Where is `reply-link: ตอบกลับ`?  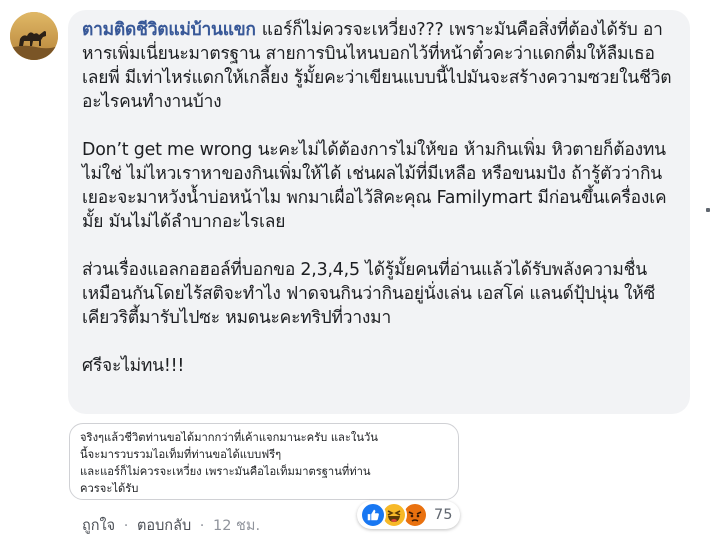 reply-link: ตอบกลับ is located at coordinates (164, 526).